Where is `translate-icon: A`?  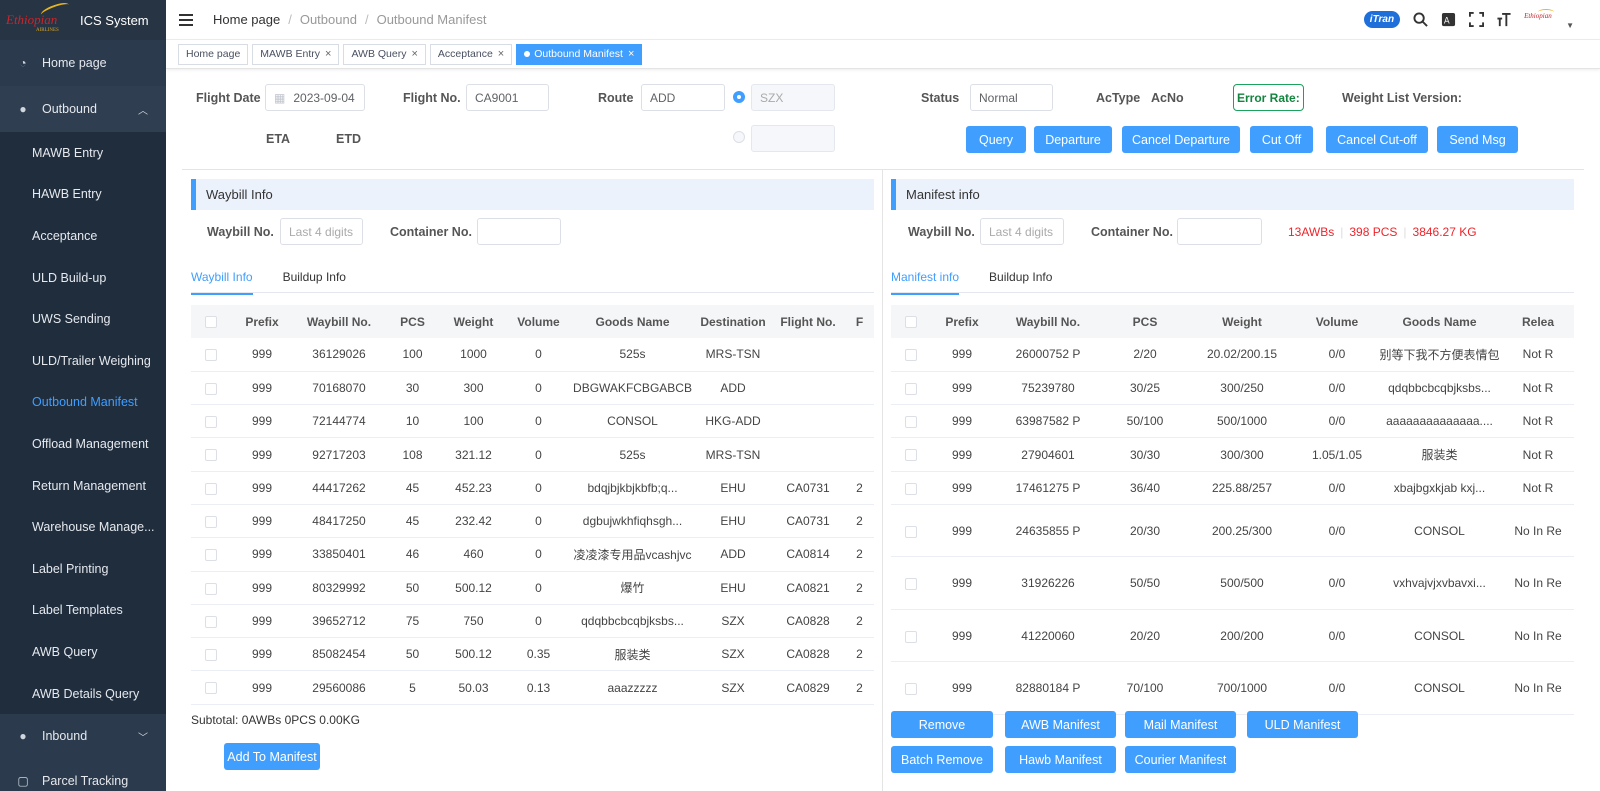
translate-icon: A is located at coordinates (1448, 20).